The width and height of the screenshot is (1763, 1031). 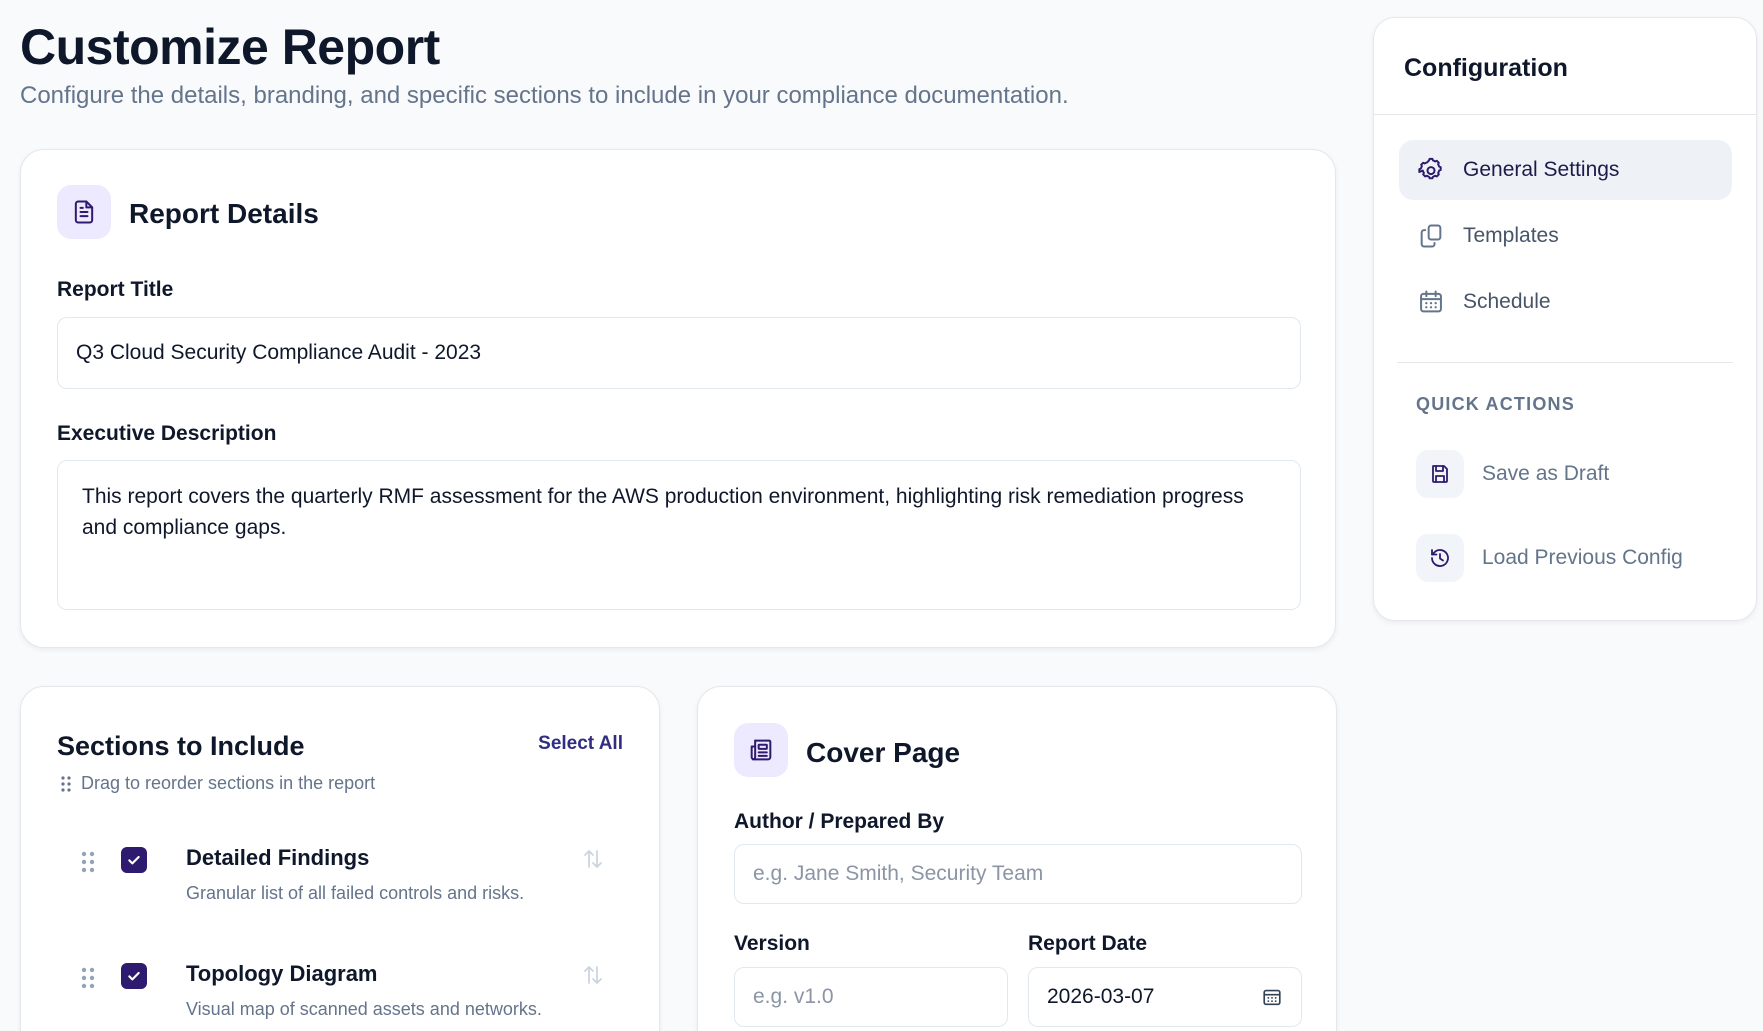 I want to click on page-title: Customize Report, so click(x=230, y=47).